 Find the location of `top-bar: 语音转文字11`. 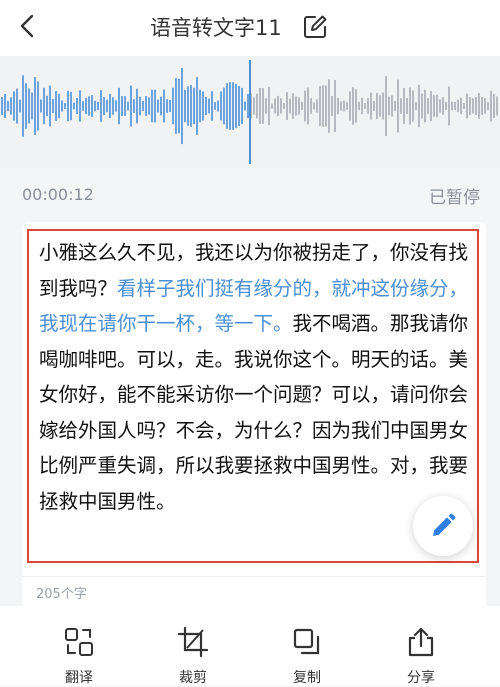

top-bar: 语音转文字11 is located at coordinates (250, 28).